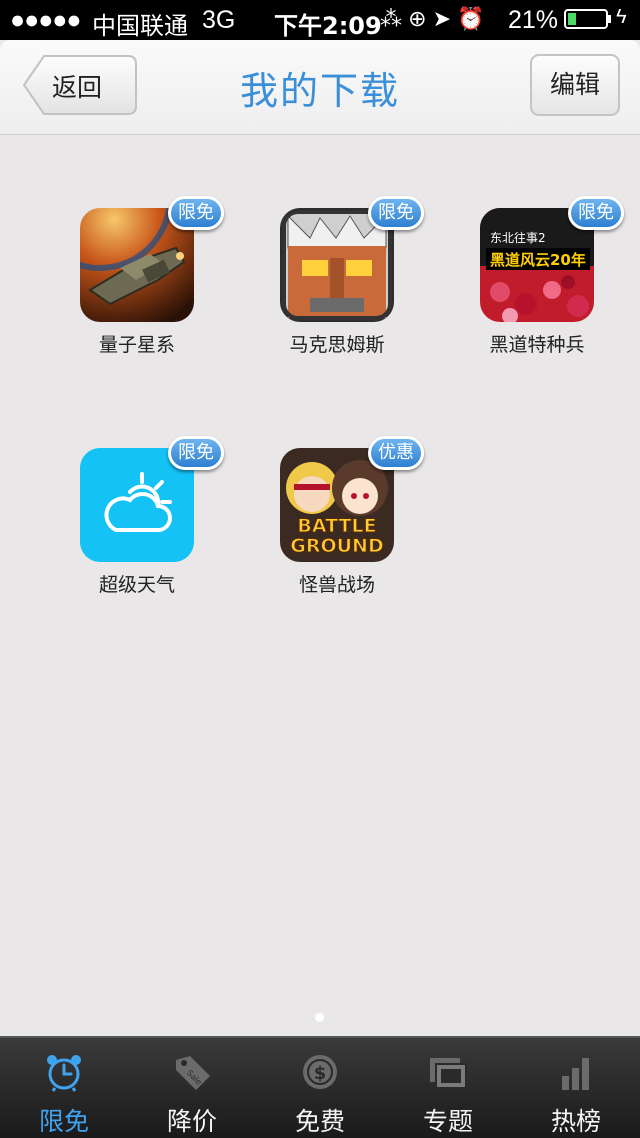  Describe the element at coordinates (312, 245) in the screenshot. I see `app-item-maximus: 限免 马克思姆斯` at that location.